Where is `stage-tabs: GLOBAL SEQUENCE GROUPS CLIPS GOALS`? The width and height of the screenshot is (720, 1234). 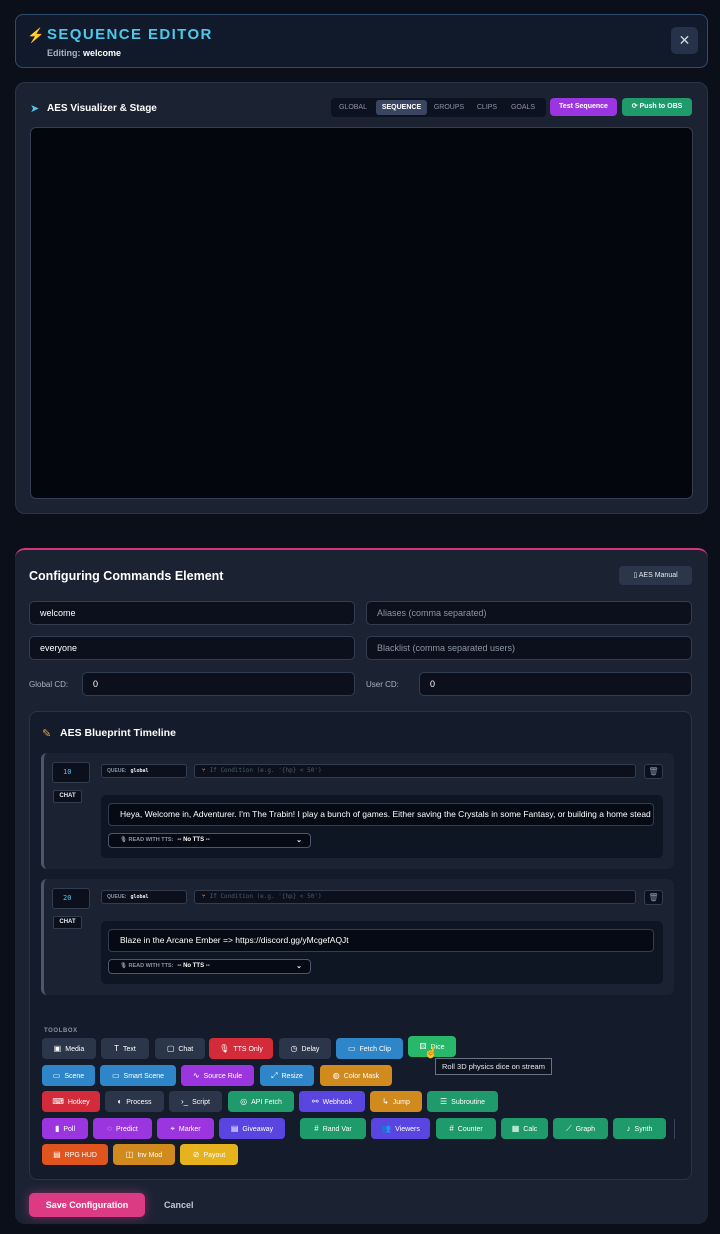
stage-tabs: GLOBAL SEQUENCE GROUPS CLIPS GOALS is located at coordinates (438, 107).